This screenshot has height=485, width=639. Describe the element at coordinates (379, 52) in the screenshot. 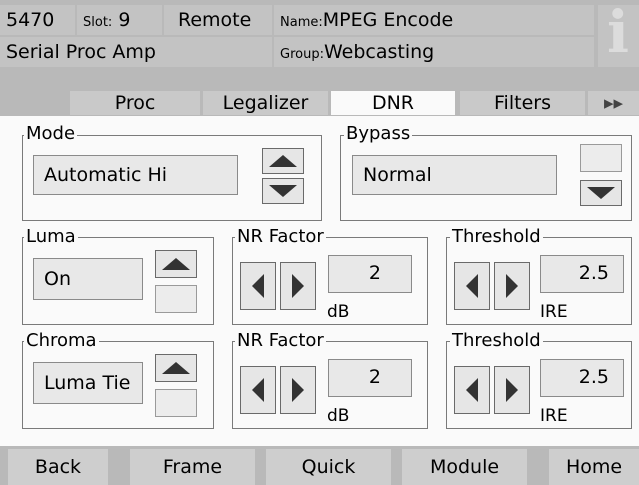

I see `group-value: Webcasting` at that location.